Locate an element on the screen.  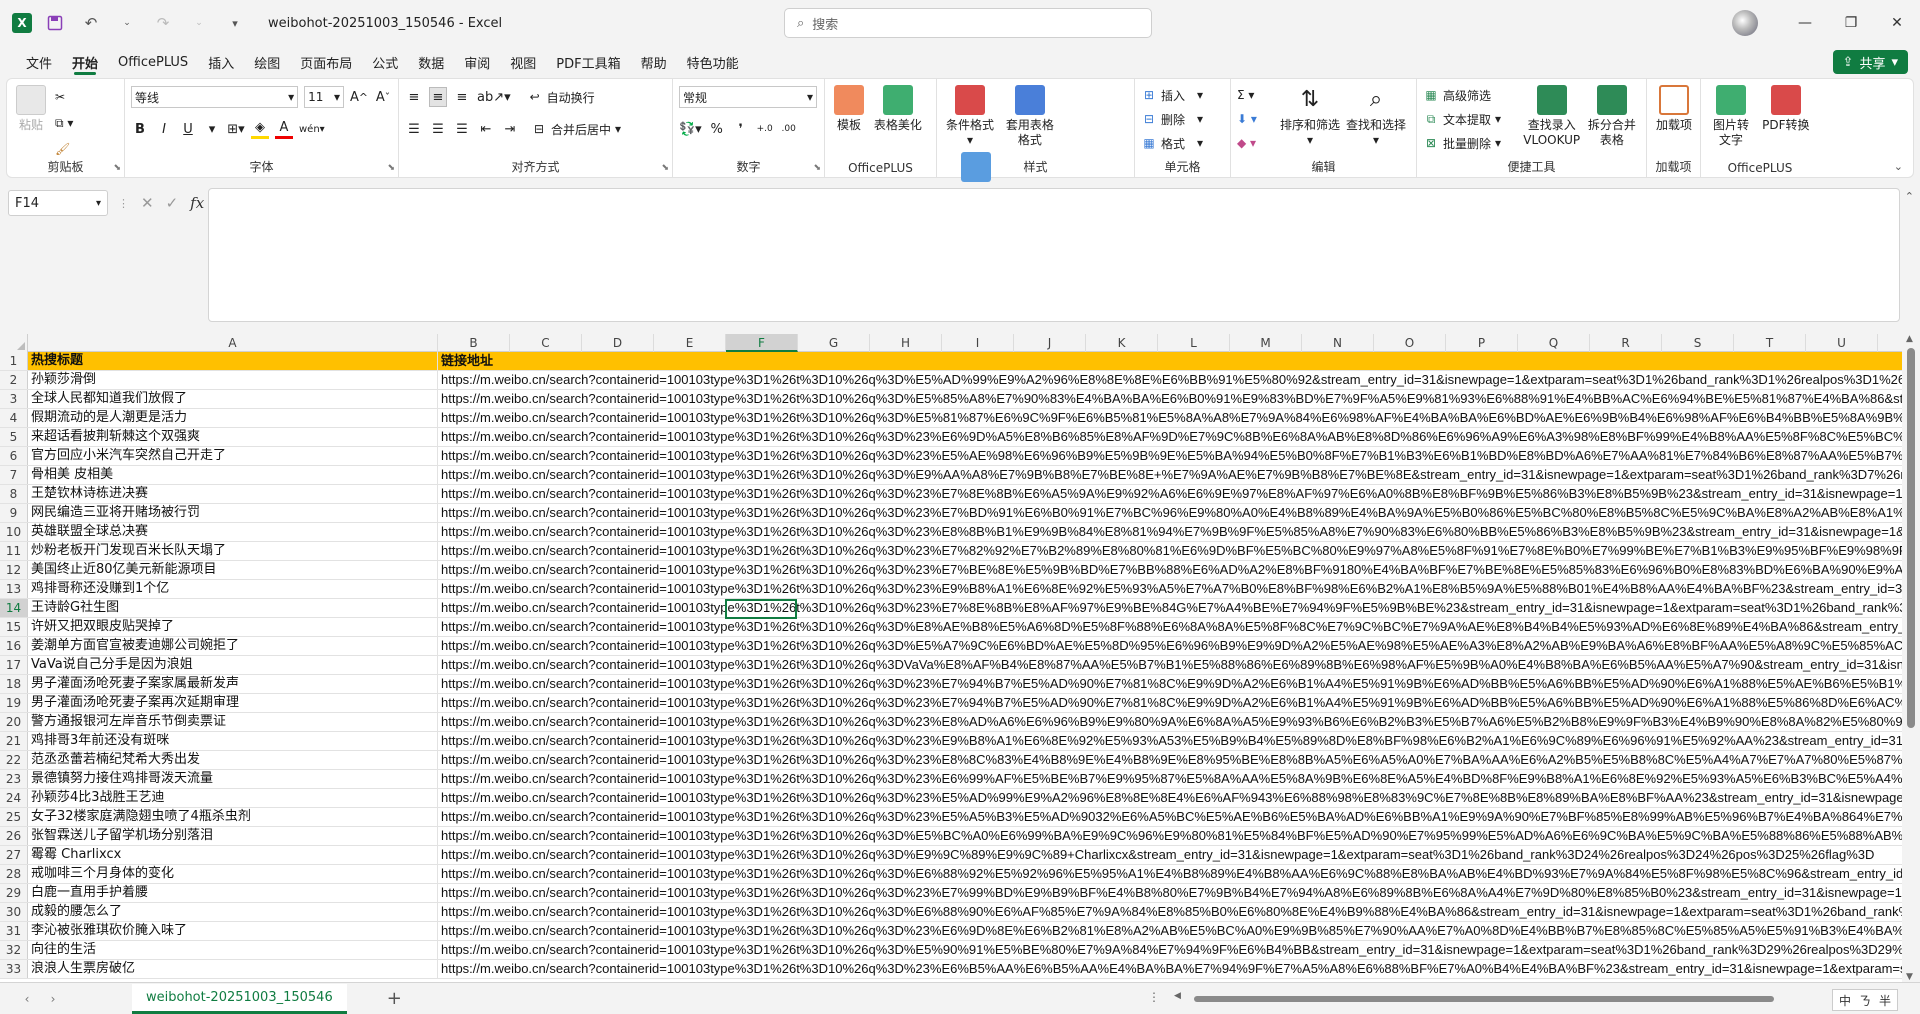
scroll-thumb is located at coordinates (1911, 538).